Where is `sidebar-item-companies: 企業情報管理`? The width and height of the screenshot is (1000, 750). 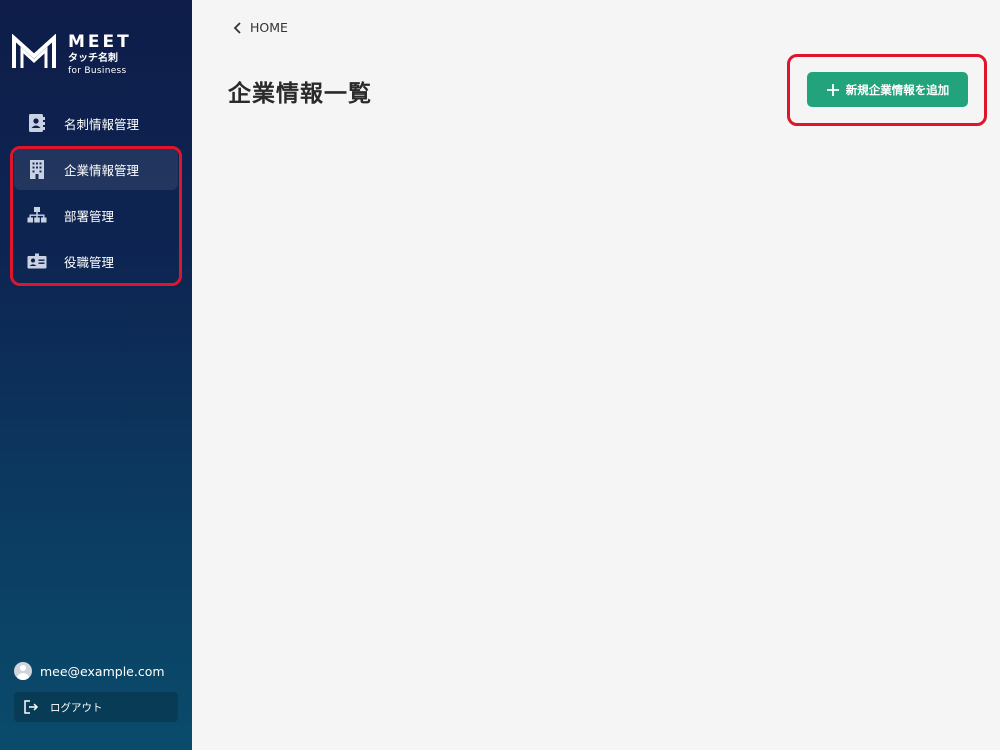 sidebar-item-companies: 企業情報管理 is located at coordinates (96, 169).